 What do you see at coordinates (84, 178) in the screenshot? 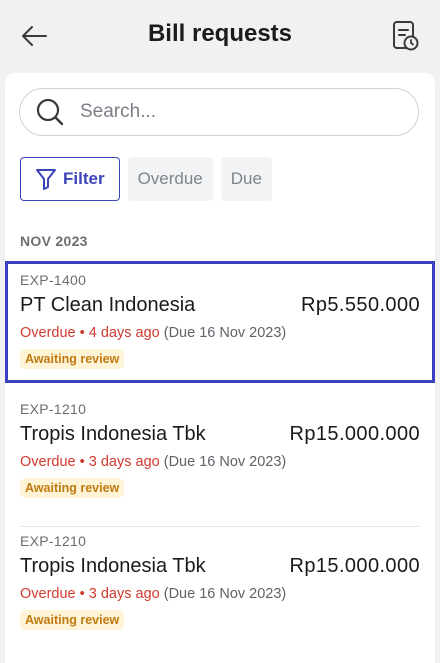
I see `filter-label: Filter` at bounding box center [84, 178].